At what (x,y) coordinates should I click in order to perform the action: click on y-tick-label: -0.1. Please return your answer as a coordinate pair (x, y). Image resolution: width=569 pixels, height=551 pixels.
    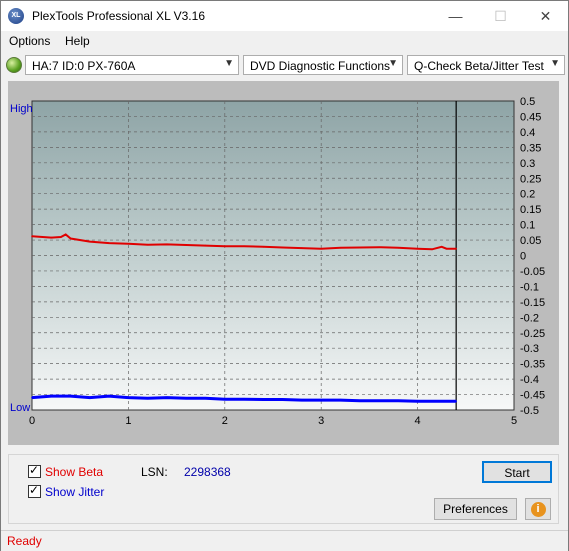
    Looking at the image, I should click on (529, 287).